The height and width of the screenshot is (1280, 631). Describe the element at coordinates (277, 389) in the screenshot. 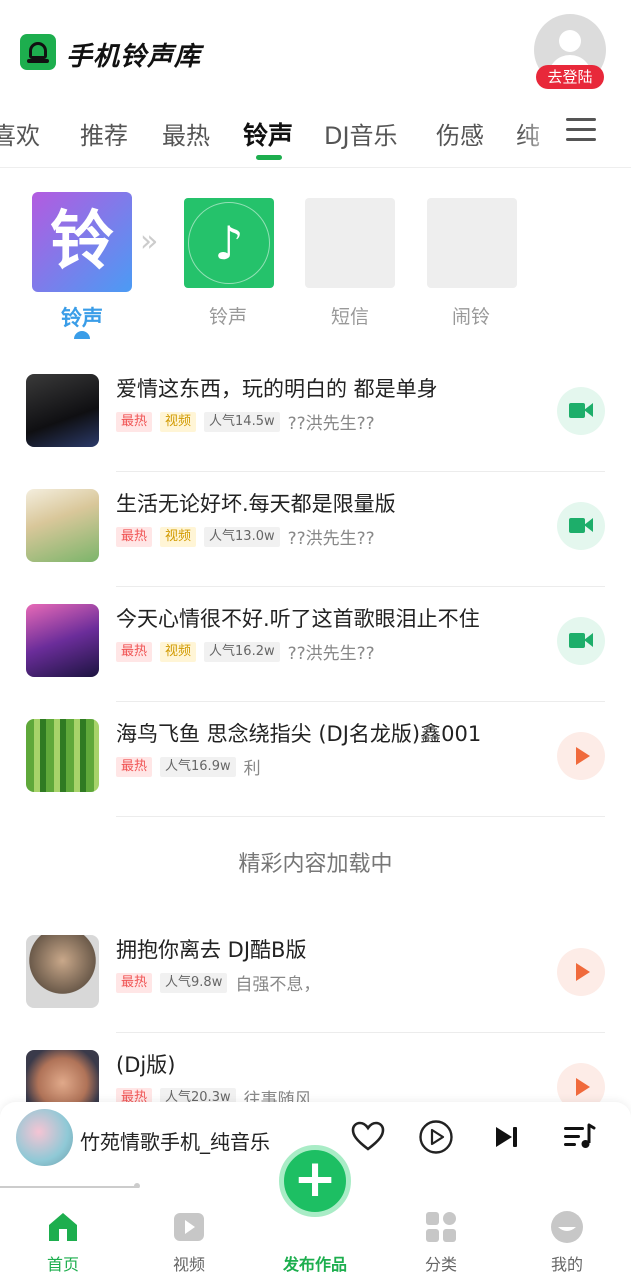

I see `song-title: 爱情这东西，玩的明白的 都是单身` at that location.